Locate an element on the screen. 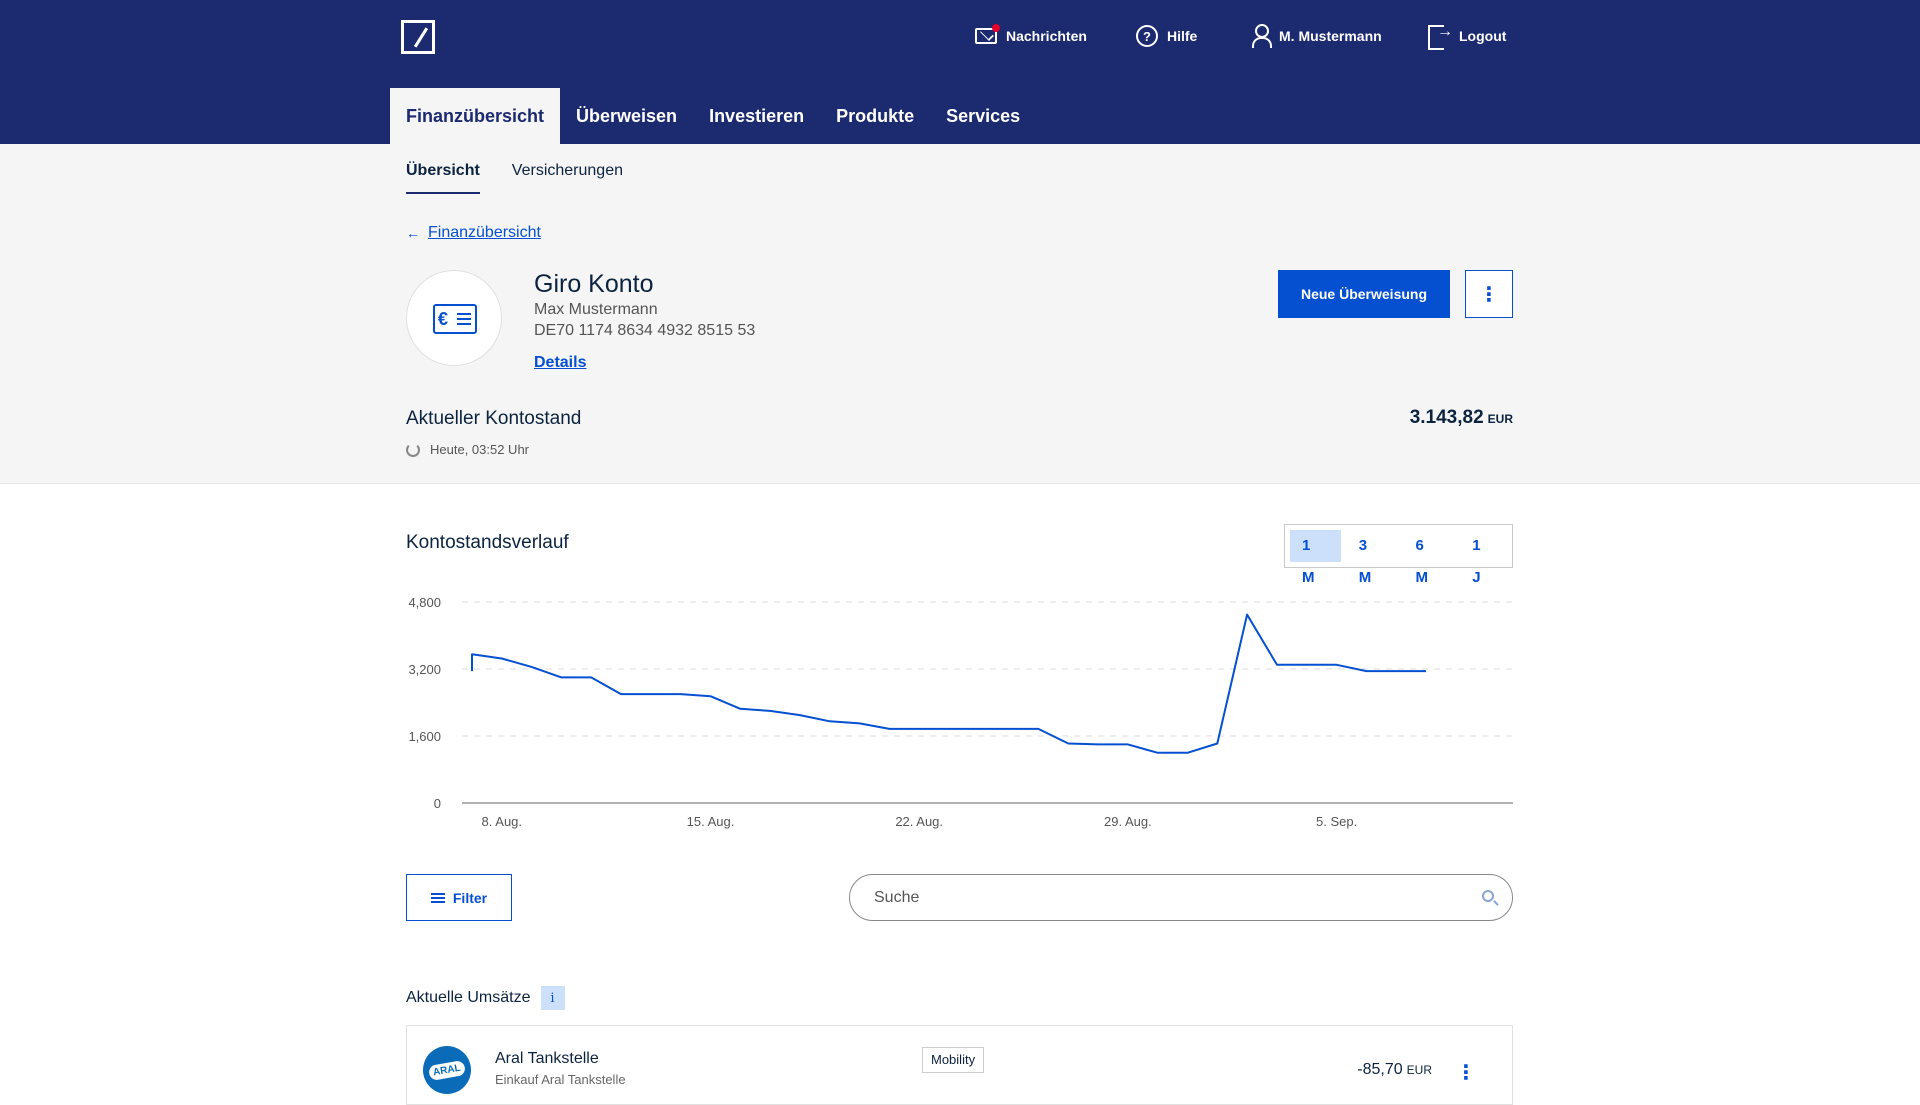  account-title: Giro Konto is located at coordinates (594, 284).